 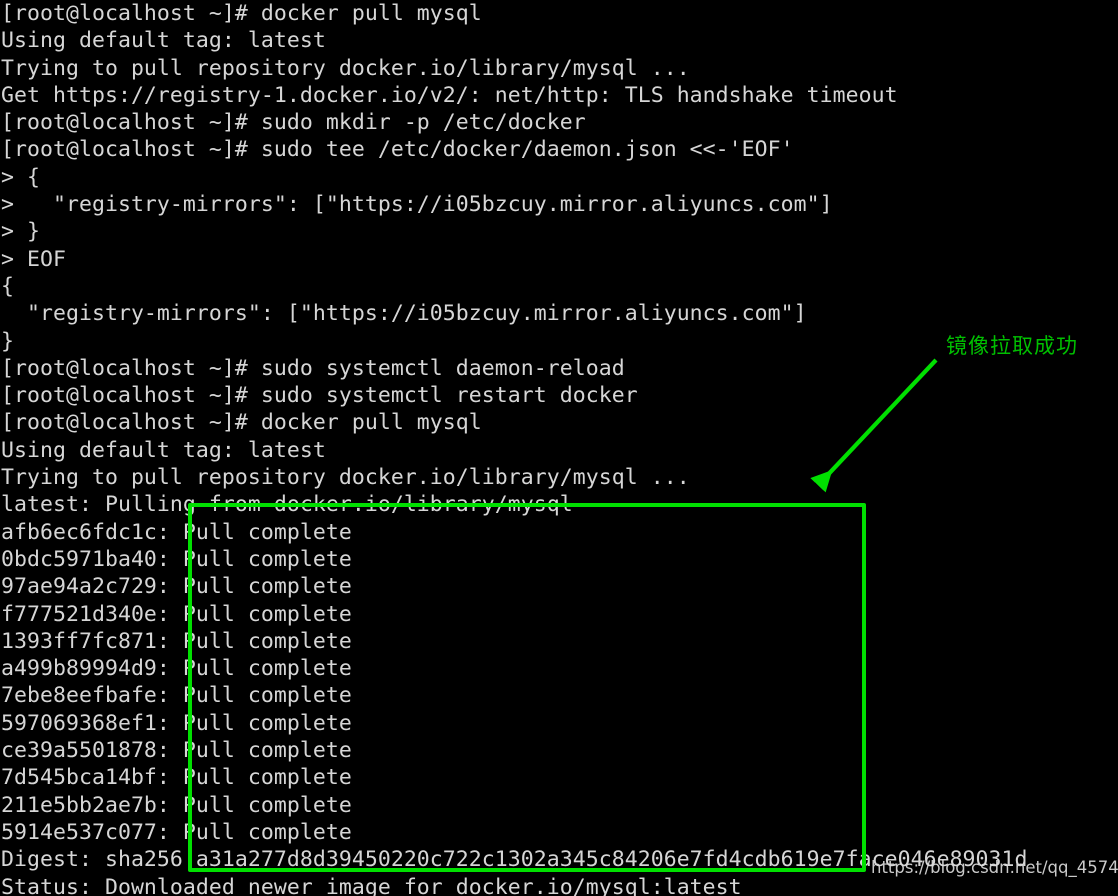 What do you see at coordinates (176, 723) in the screenshot?
I see `terminal-line: 597069368ef1: Pull complete` at bounding box center [176, 723].